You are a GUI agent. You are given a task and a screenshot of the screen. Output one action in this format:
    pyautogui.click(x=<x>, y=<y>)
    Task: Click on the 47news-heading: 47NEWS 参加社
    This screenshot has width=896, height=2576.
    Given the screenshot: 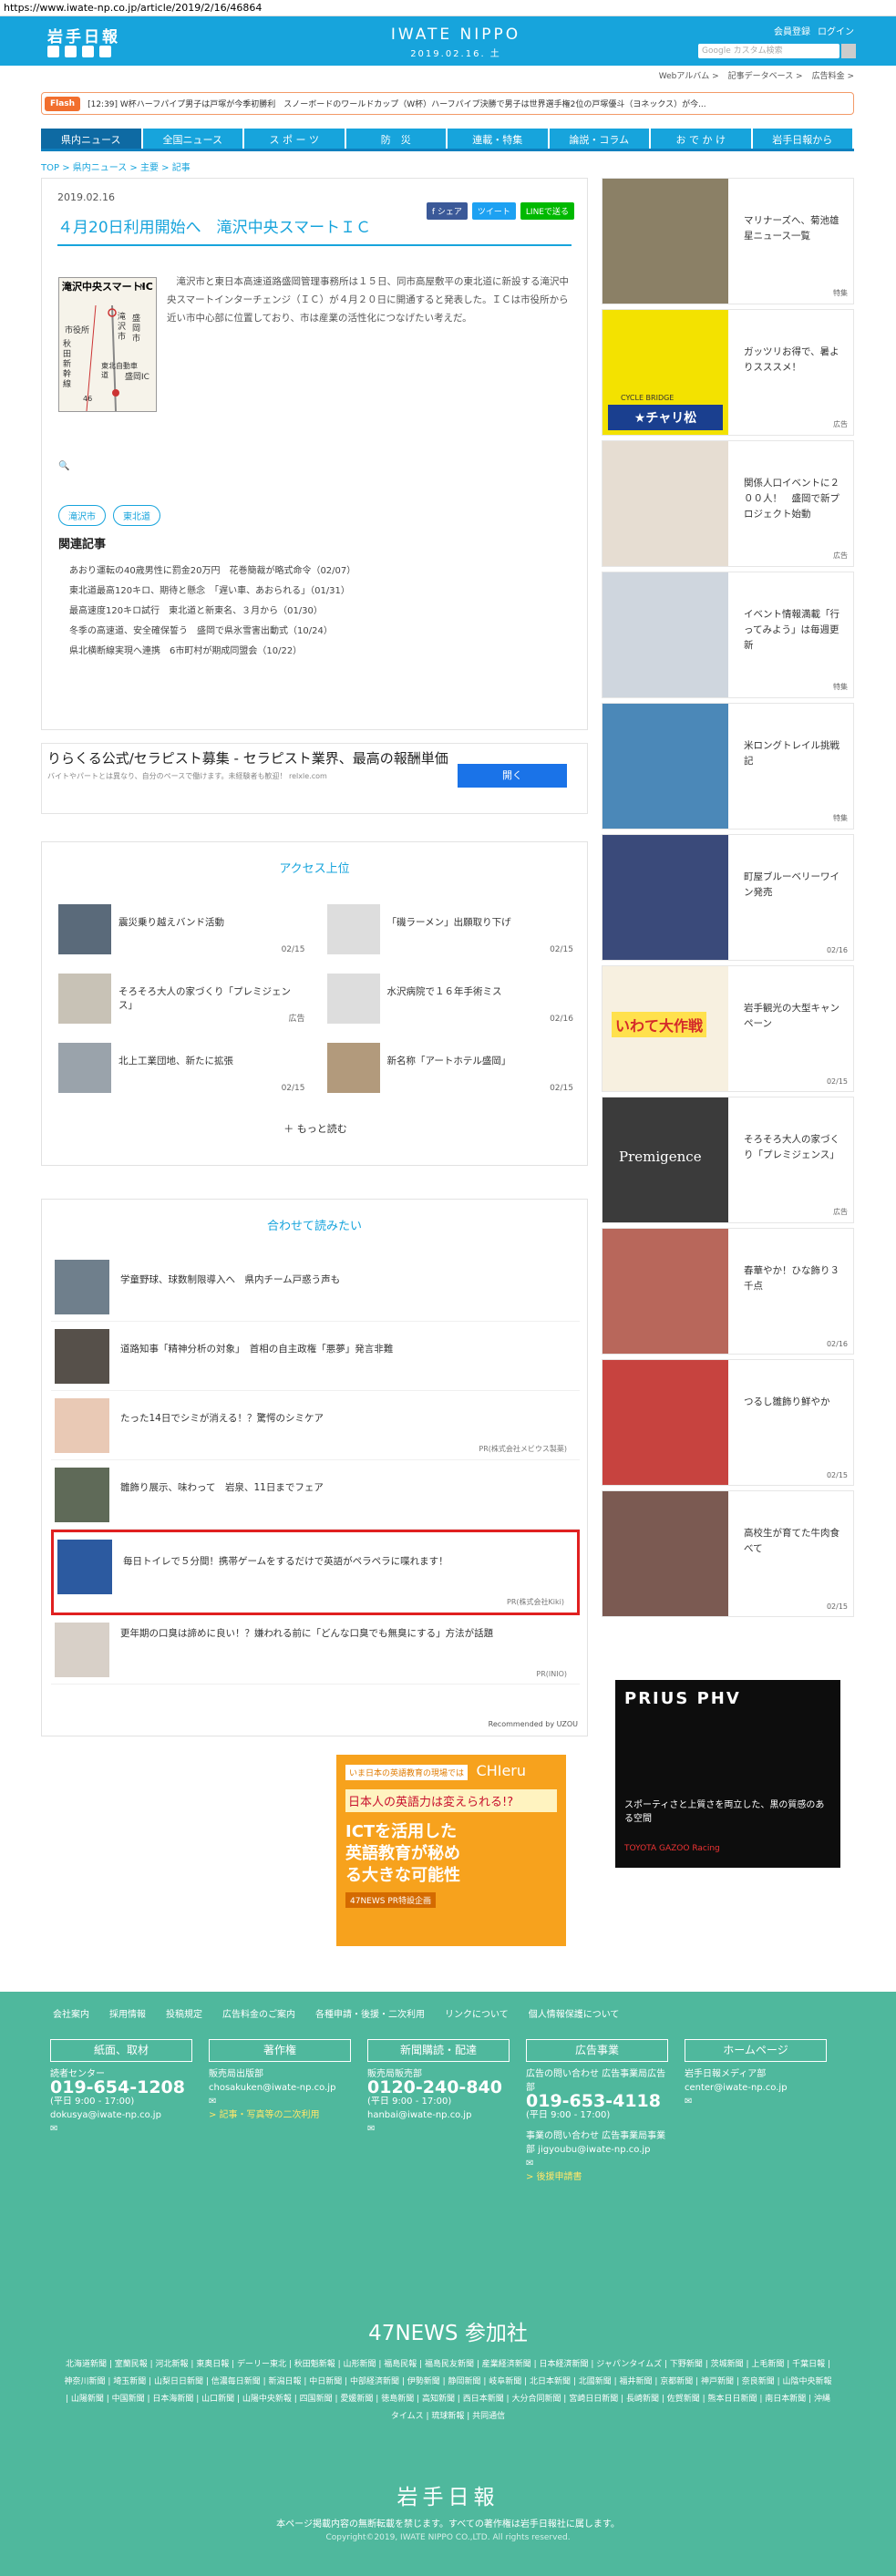 What is the action you would take?
    pyautogui.click(x=448, y=2333)
    